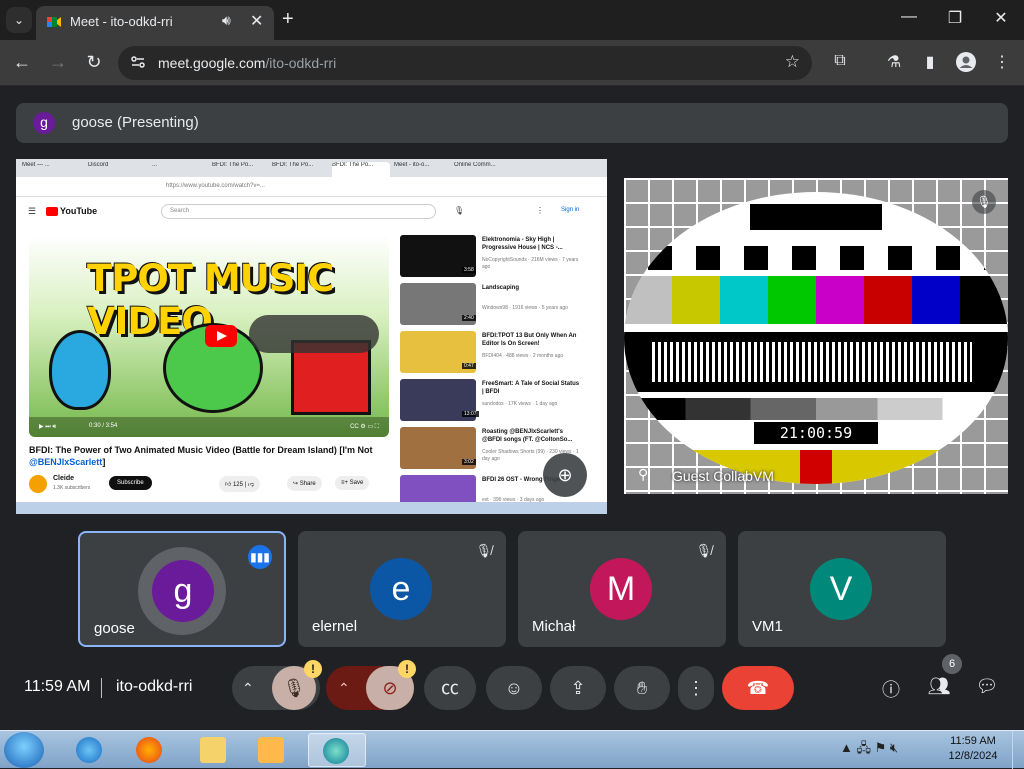 The image size is (1024, 769). Describe the element at coordinates (696, 688) in the screenshot. I see `more-options-button: ⋮` at that location.